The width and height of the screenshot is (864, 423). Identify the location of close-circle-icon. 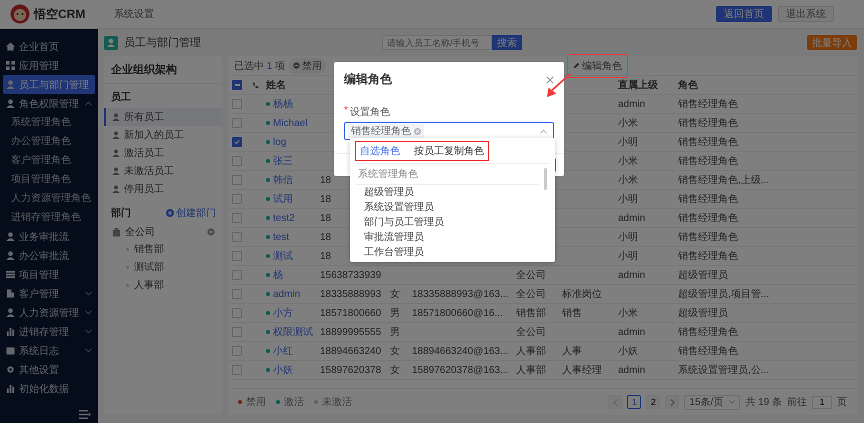
(417, 131).